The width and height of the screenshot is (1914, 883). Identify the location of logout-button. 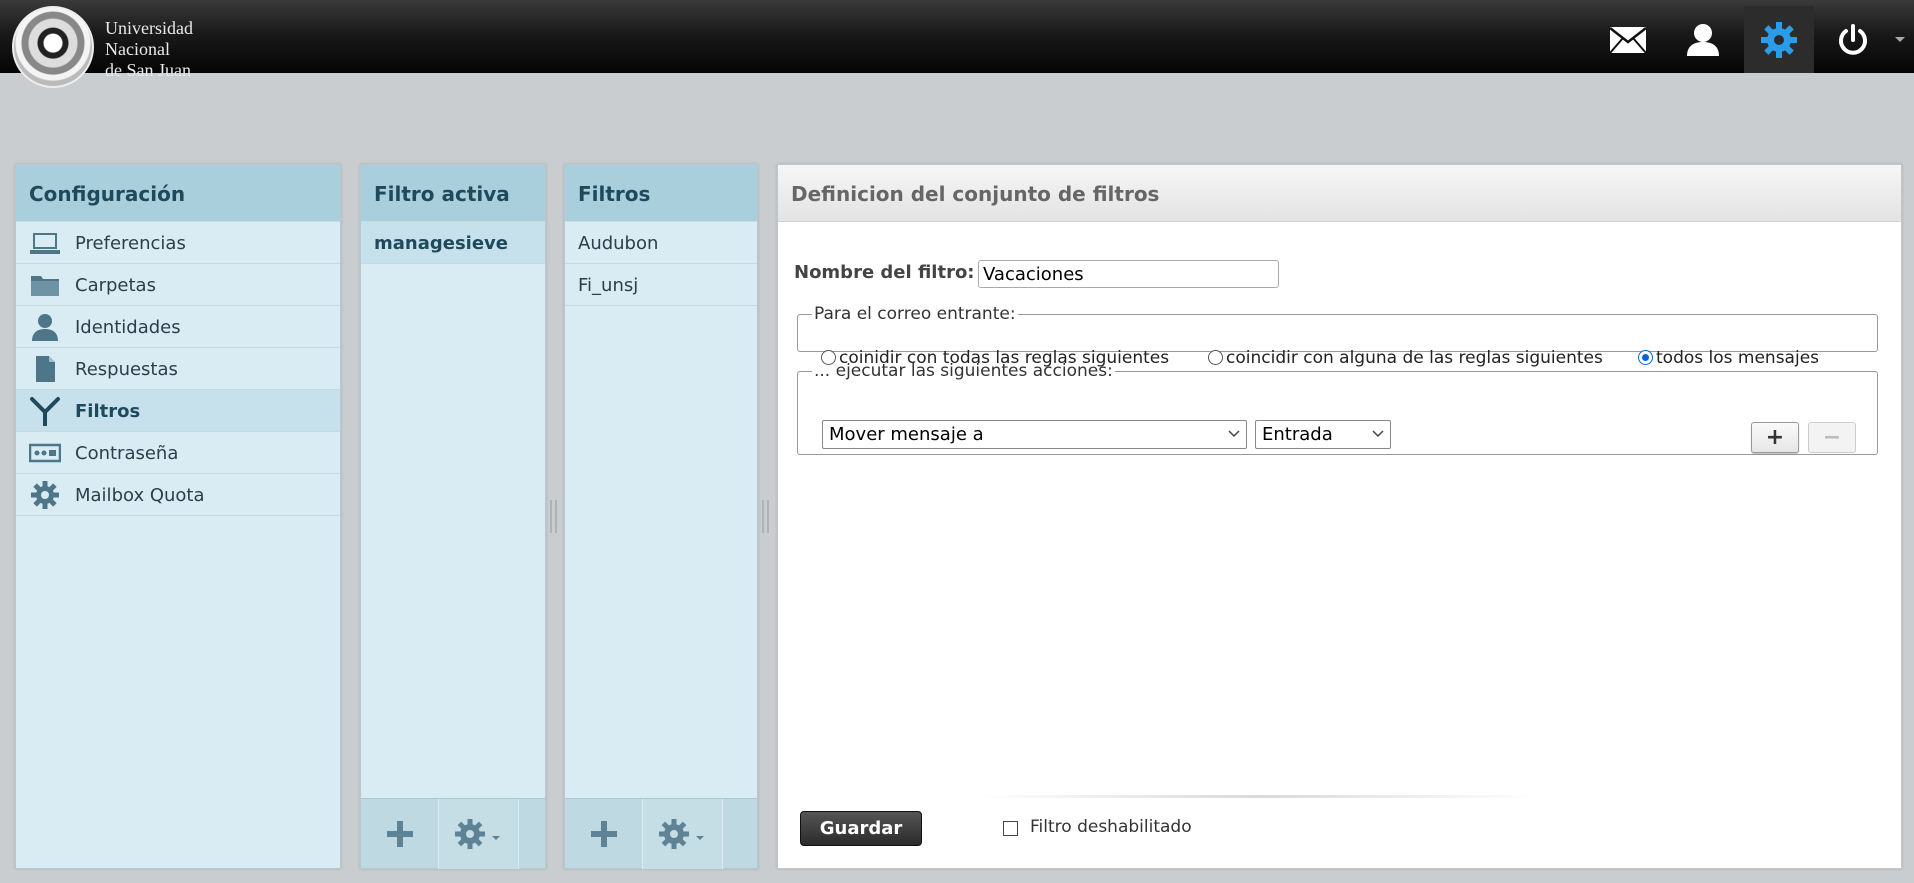
(1853, 39).